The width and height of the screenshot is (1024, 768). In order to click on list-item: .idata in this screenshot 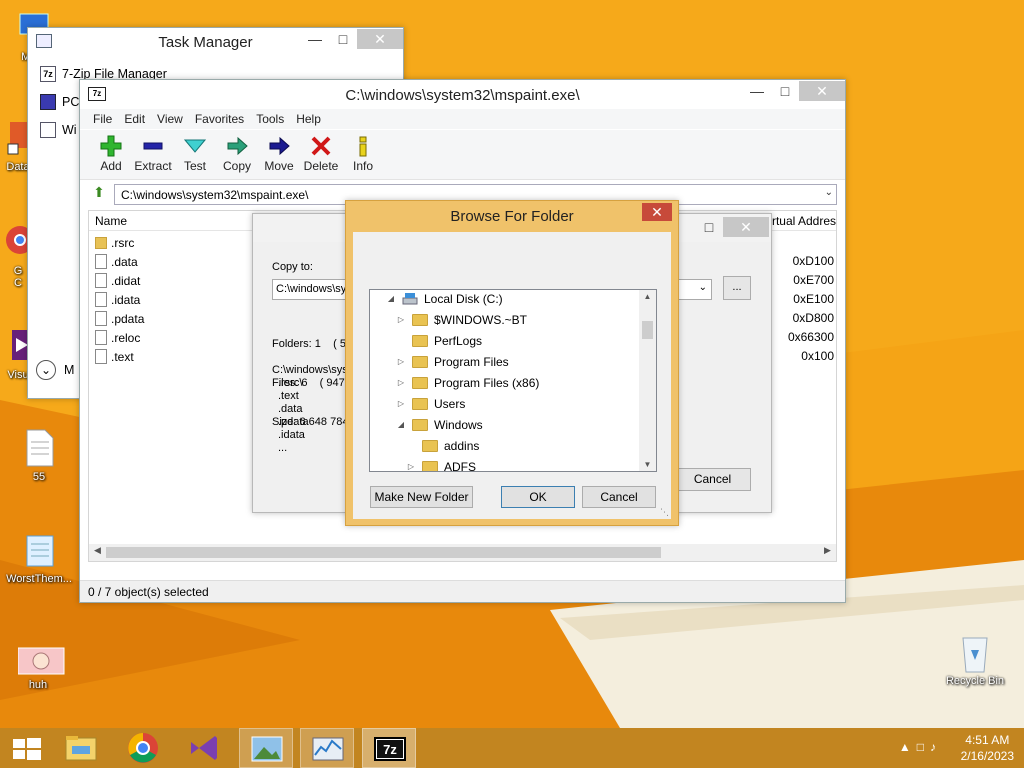, I will do `click(117, 299)`.